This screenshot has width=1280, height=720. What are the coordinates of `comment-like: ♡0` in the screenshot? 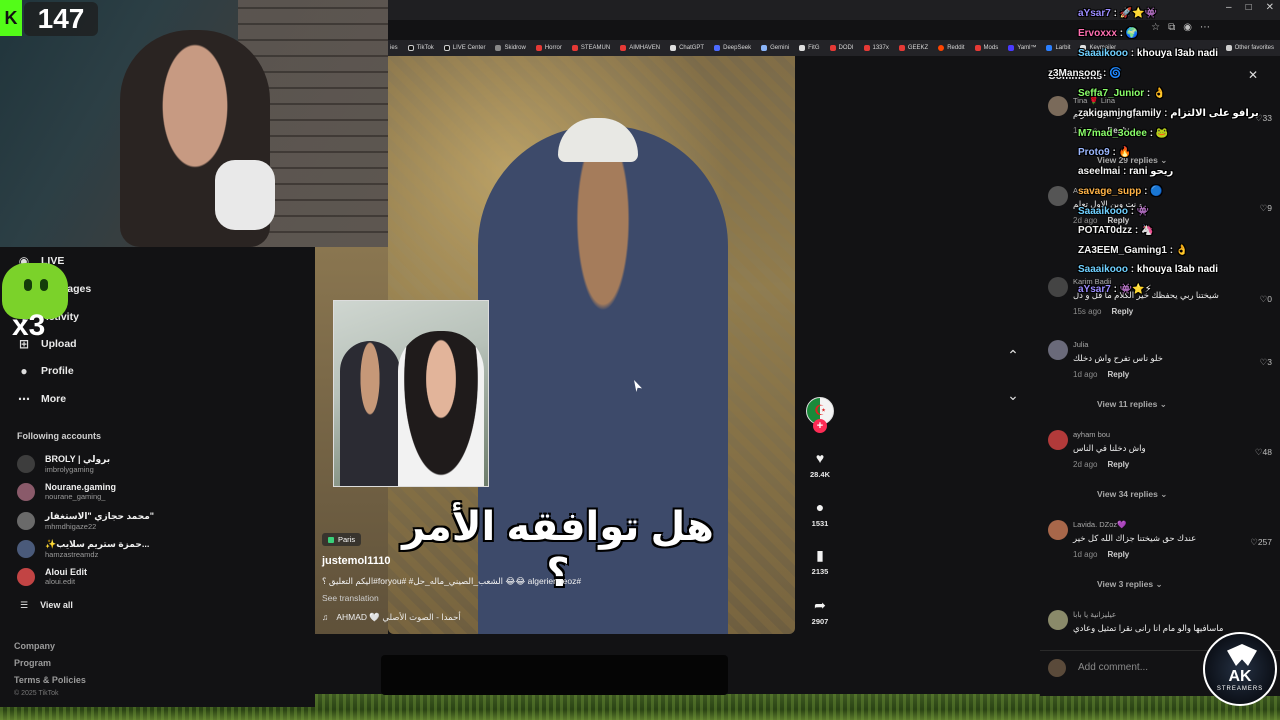 It's located at (1266, 299).